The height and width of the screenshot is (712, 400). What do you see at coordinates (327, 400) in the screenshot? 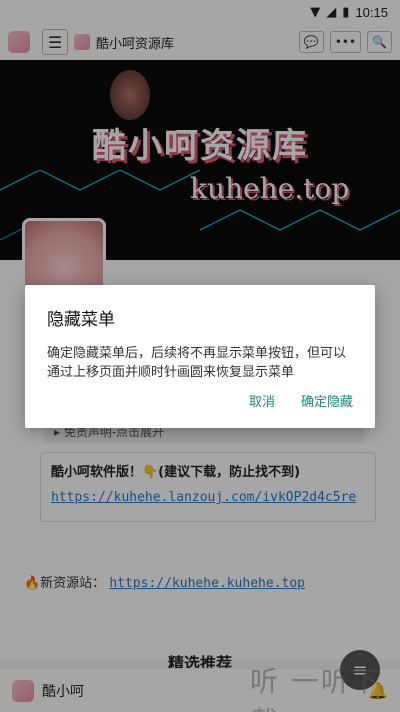
I see `confirm-hide-button: 确定隐藏` at bounding box center [327, 400].